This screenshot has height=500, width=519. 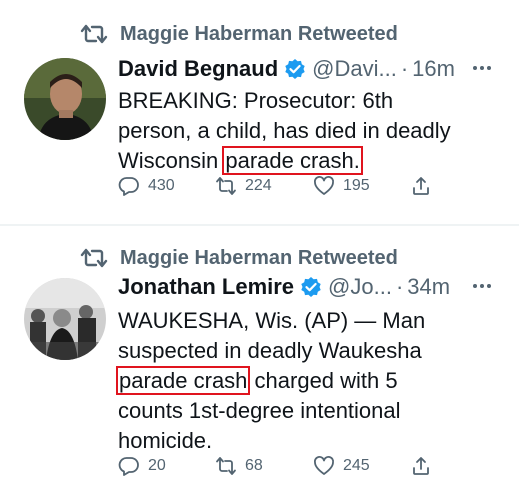 What do you see at coordinates (356, 185) in the screenshot?
I see `like-count: 195` at bounding box center [356, 185].